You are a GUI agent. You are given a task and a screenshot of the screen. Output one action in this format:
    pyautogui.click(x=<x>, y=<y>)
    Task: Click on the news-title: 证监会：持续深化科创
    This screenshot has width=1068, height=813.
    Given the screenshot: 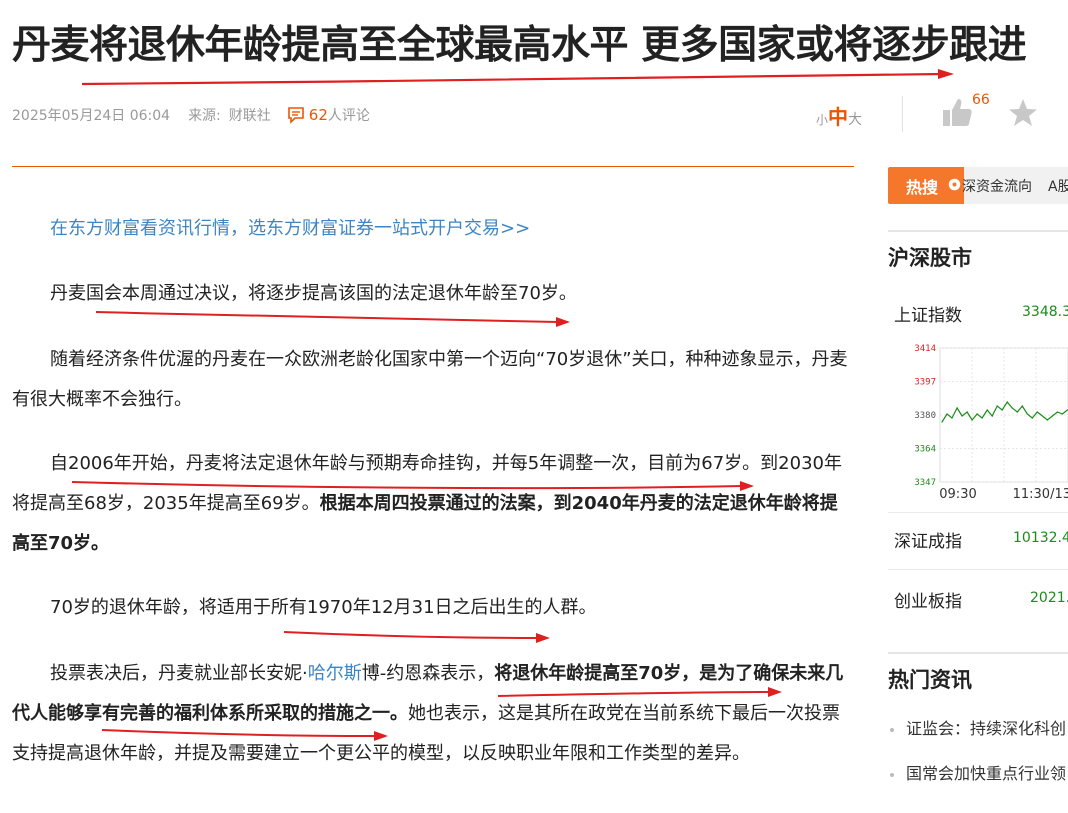 What is the action you would take?
    pyautogui.click(x=986, y=728)
    